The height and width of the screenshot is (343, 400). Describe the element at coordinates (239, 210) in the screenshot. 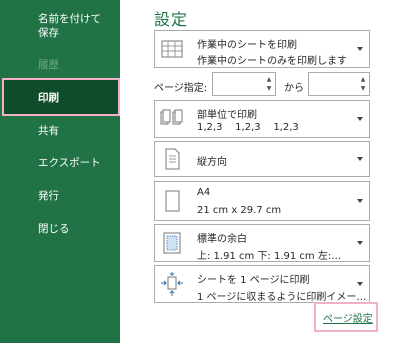

I see `paper-size-desc: 21 cm x 29.7 cm` at that location.